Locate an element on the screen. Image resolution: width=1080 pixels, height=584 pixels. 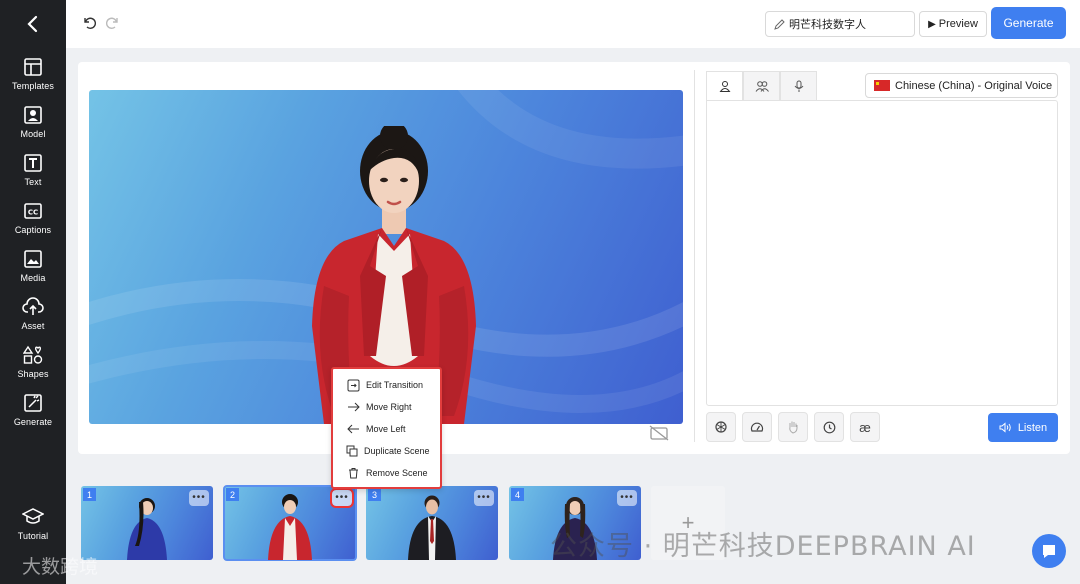
speed-button is located at coordinates (757, 427).